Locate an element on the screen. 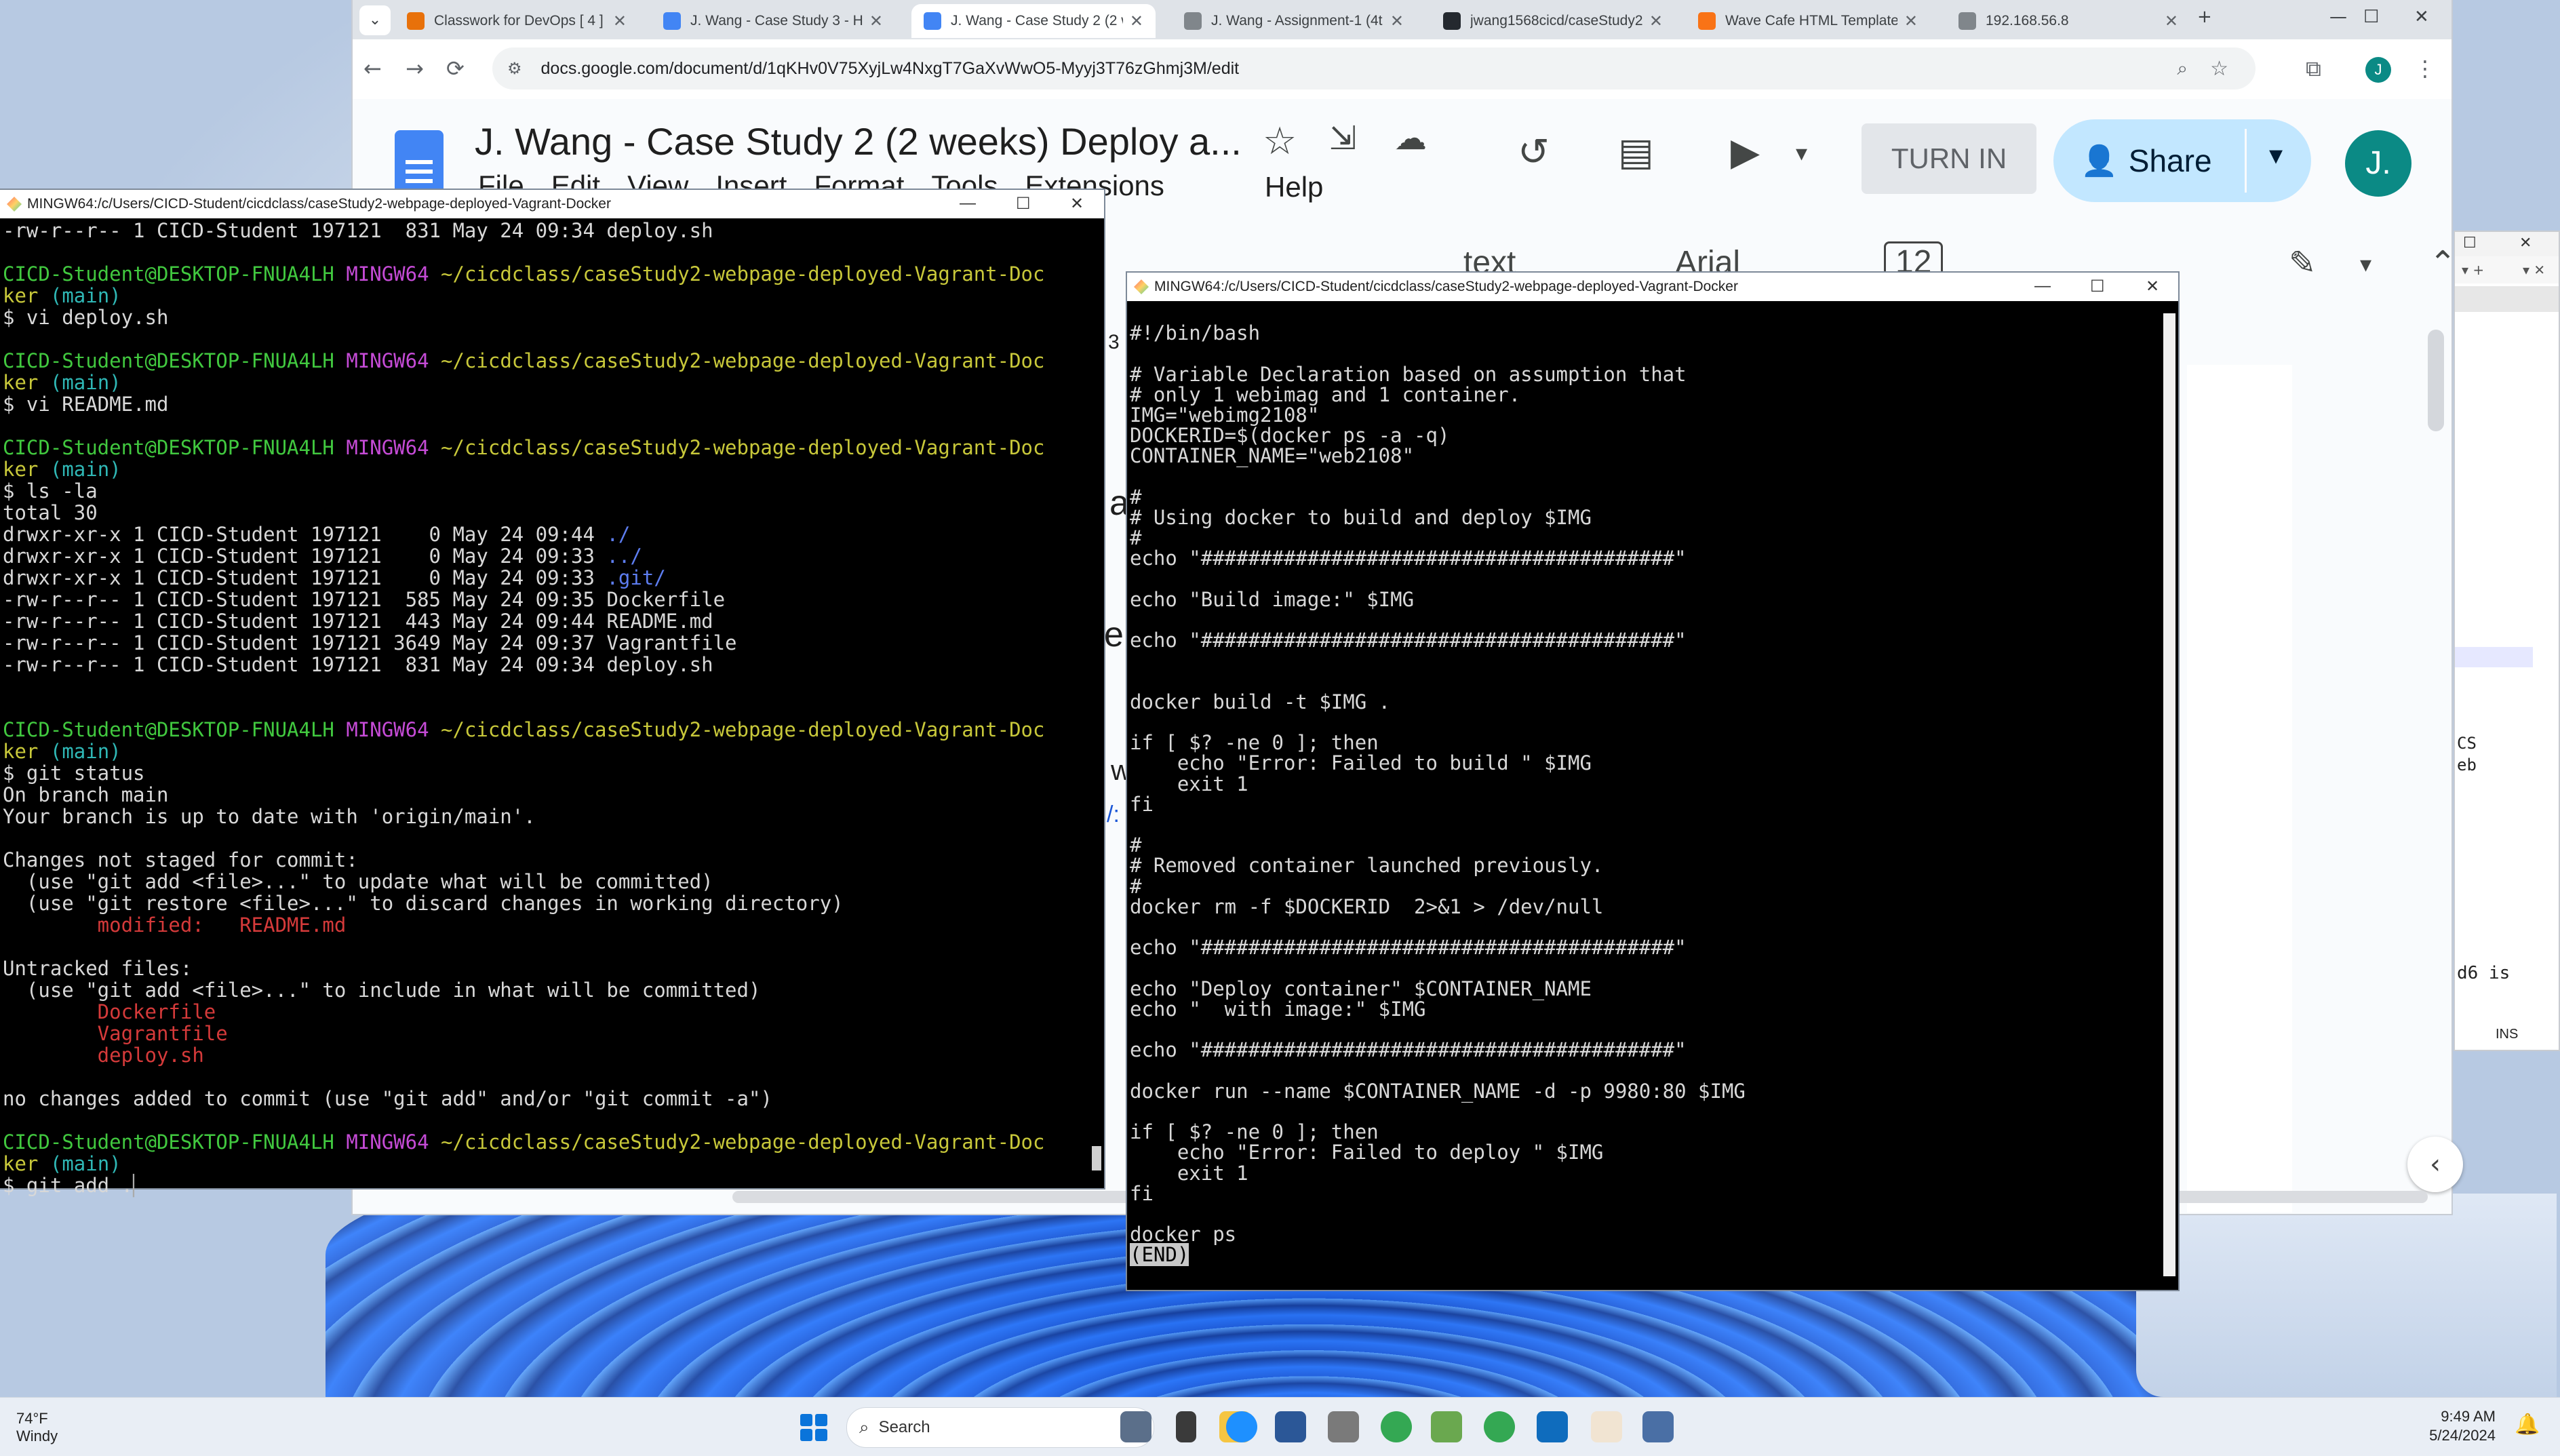 The height and width of the screenshot is (1456, 2560). browser-tab: J. Wang - Case Study 2 (2 w ✕ is located at coordinates (1033, 21).